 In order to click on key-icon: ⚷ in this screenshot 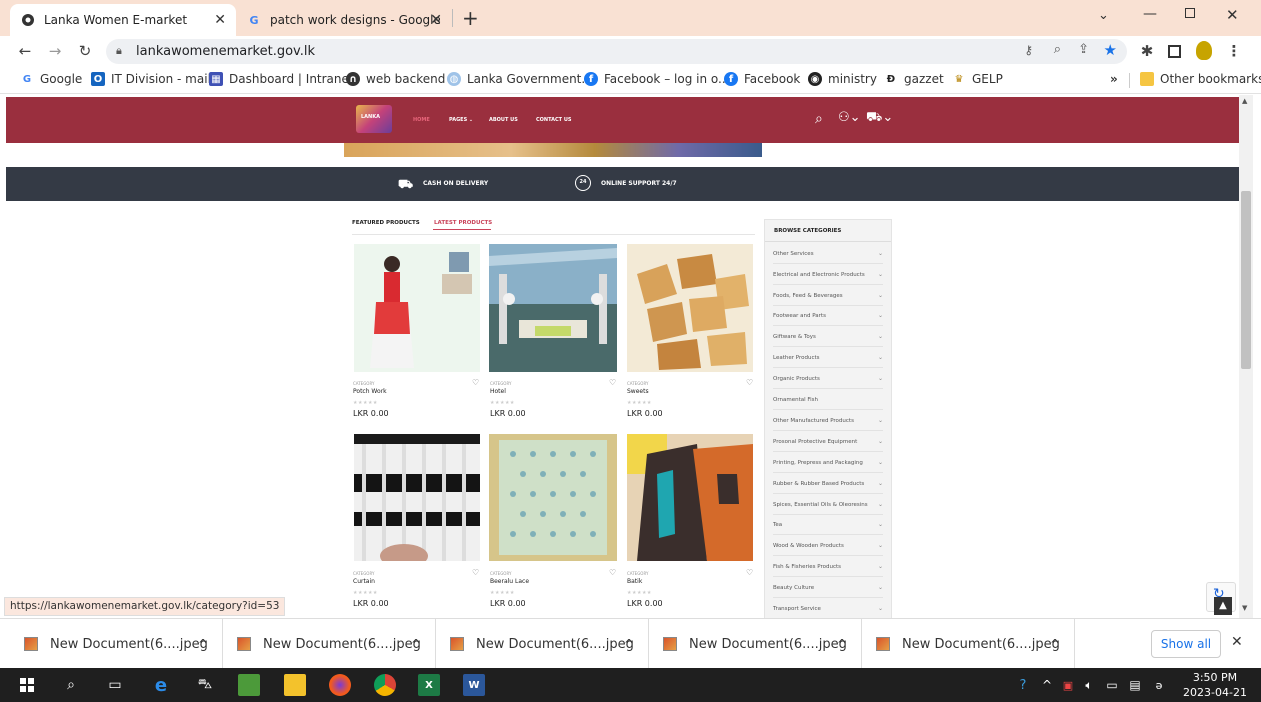, I will do `click(1028, 50)`.